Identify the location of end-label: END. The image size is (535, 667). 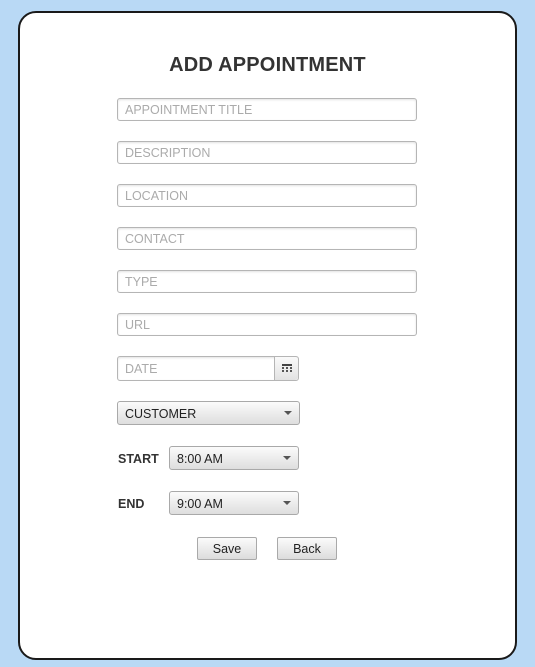
(131, 504).